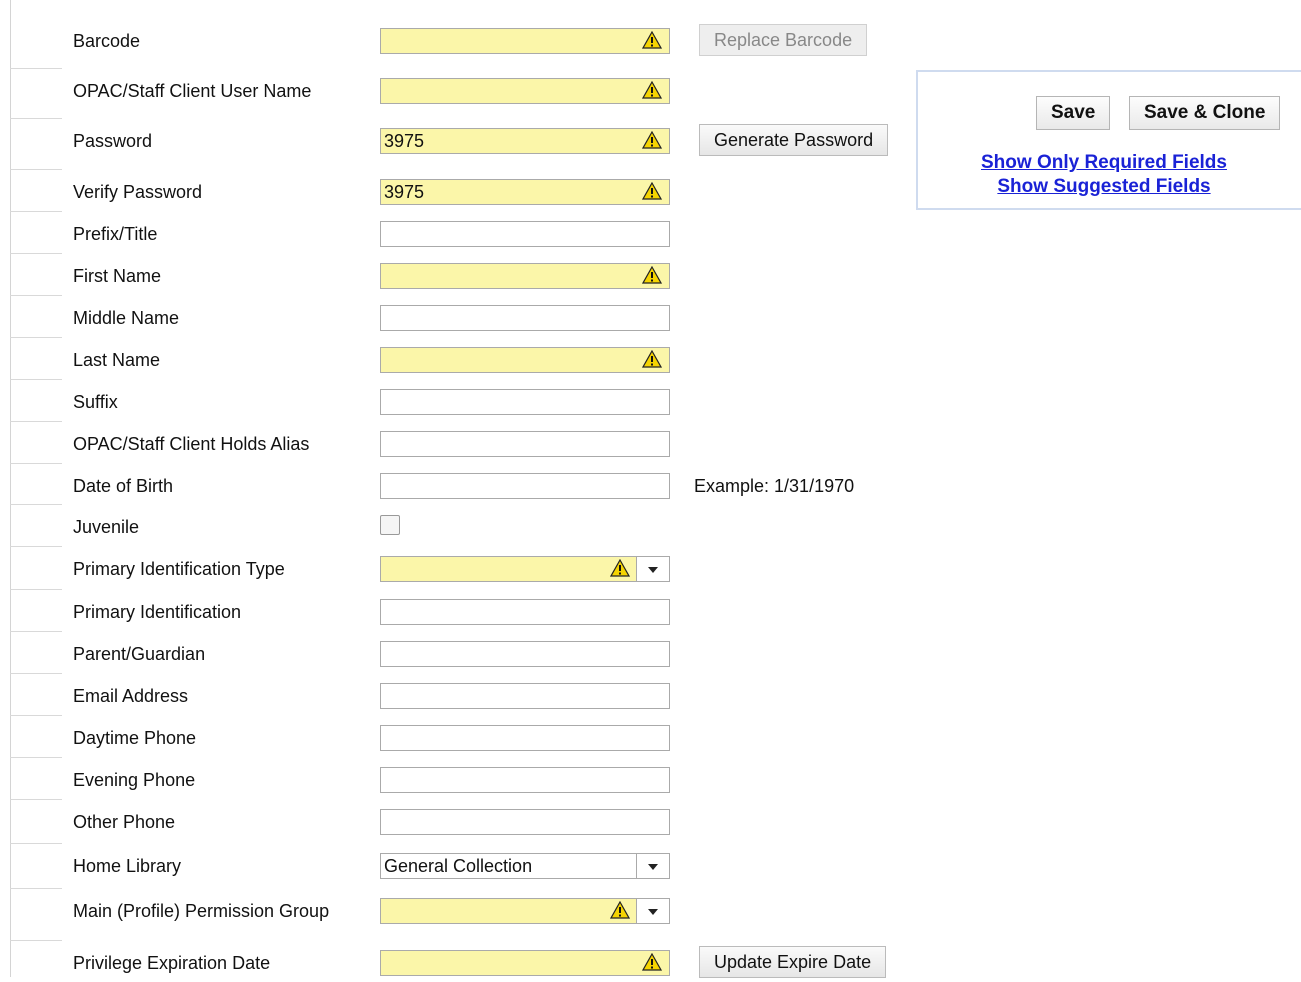  Describe the element at coordinates (525, 234) in the screenshot. I see `prefix-input` at that location.